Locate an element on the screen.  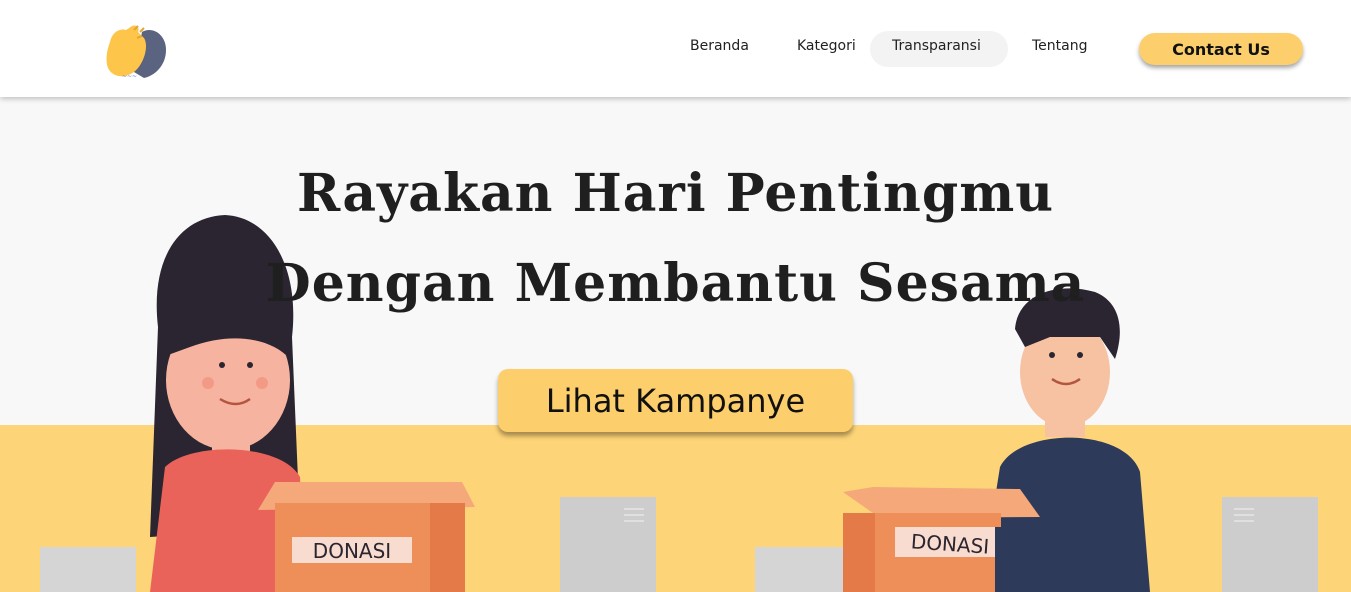
lihat-kampanye-button: Lihat Kampanye is located at coordinates (675, 400).